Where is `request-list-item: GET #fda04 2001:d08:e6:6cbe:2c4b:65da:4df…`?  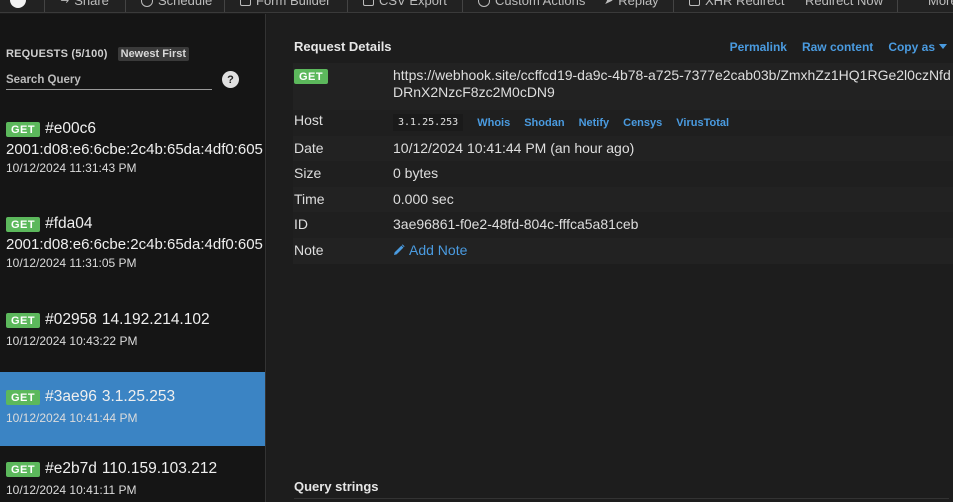
request-list-item: GET #fda04 2001:d08:e6:6cbe:2c4b:65da:4df… is located at coordinates (132, 242).